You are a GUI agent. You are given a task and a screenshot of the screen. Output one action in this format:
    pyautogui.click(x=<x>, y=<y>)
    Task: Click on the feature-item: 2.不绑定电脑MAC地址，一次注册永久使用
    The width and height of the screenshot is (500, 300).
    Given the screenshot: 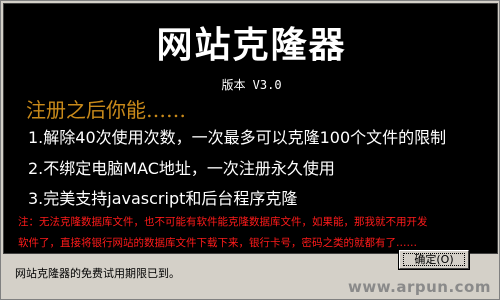 What is the action you would take?
    pyautogui.click(x=181, y=168)
    